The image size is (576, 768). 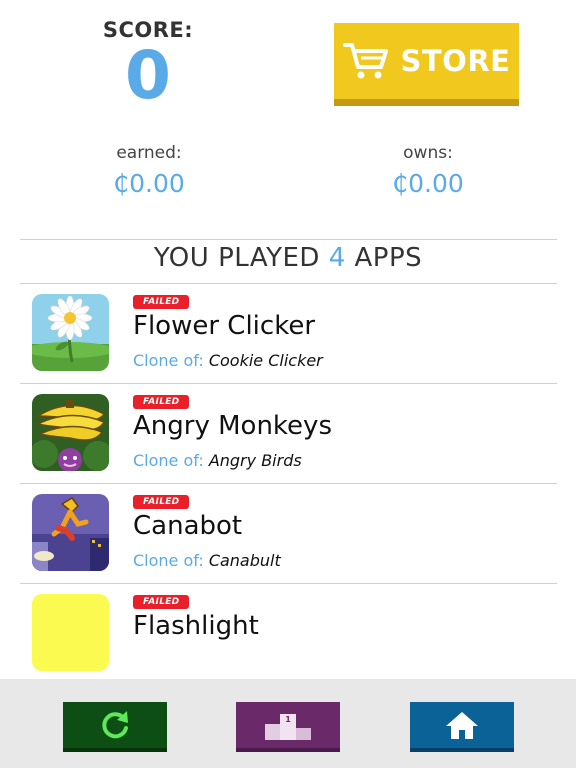 I want to click on app-title: Canabot, so click(x=188, y=526).